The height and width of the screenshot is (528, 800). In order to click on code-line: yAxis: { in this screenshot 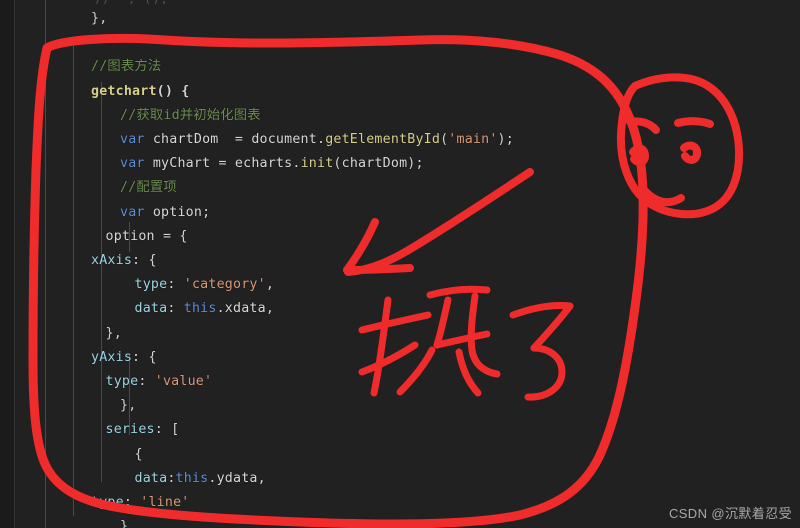, I will do `click(124, 358)`.